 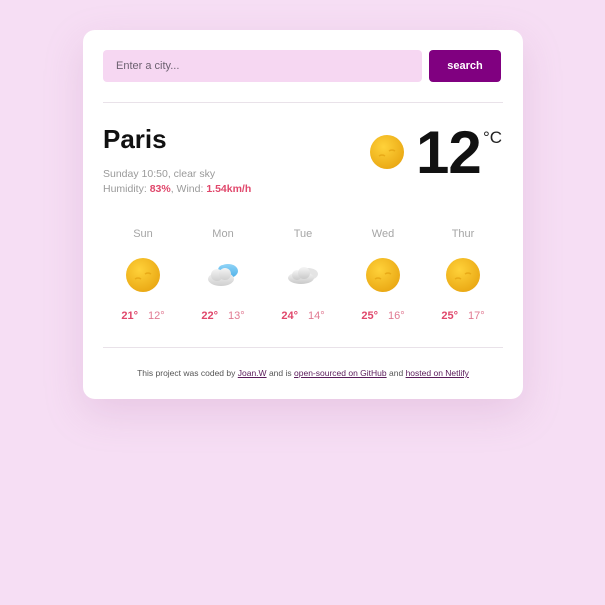 What do you see at coordinates (143, 234) in the screenshot?
I see `day-name: Sun` at bounding box center [143, 234].